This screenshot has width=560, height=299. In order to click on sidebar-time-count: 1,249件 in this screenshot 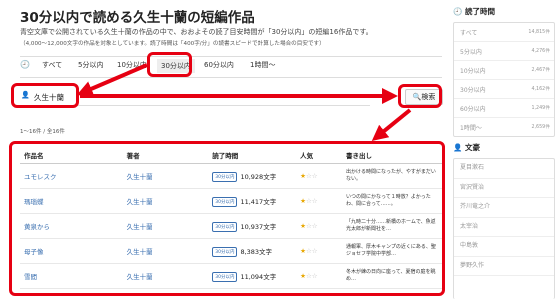, I will do `click(540, 108)`.